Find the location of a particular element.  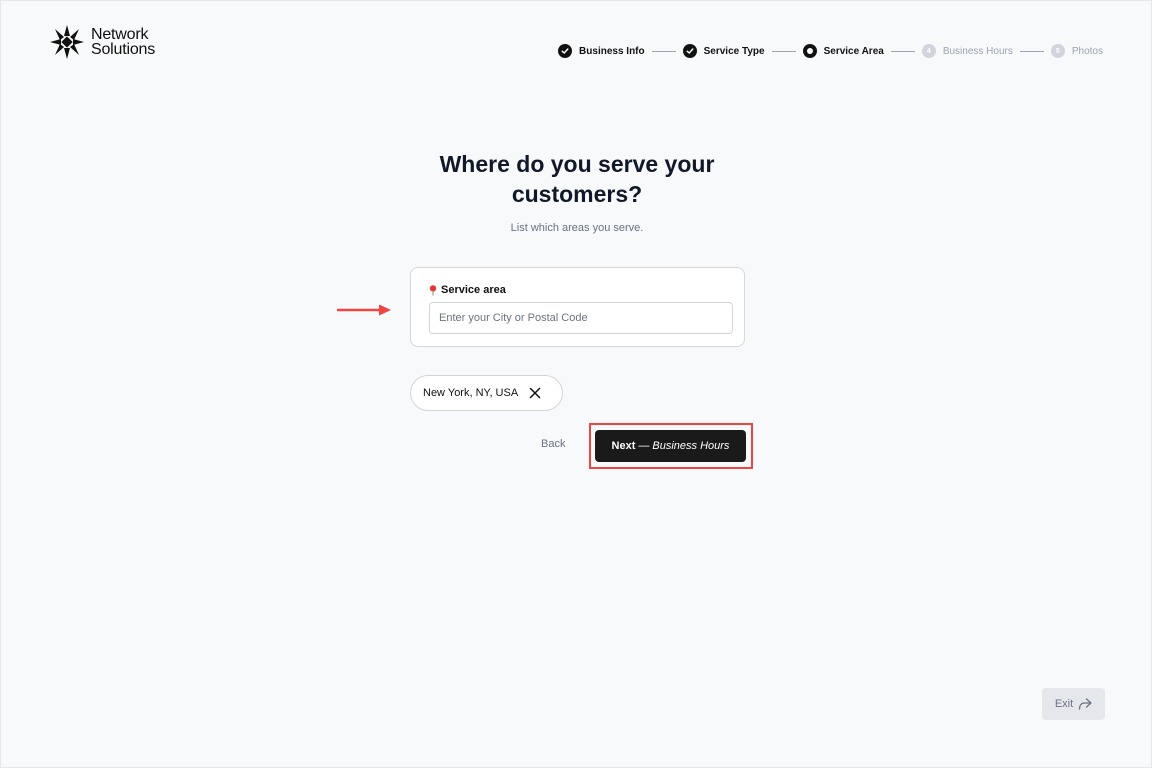

next-button-label: Next is located at coordinates (623, 446).